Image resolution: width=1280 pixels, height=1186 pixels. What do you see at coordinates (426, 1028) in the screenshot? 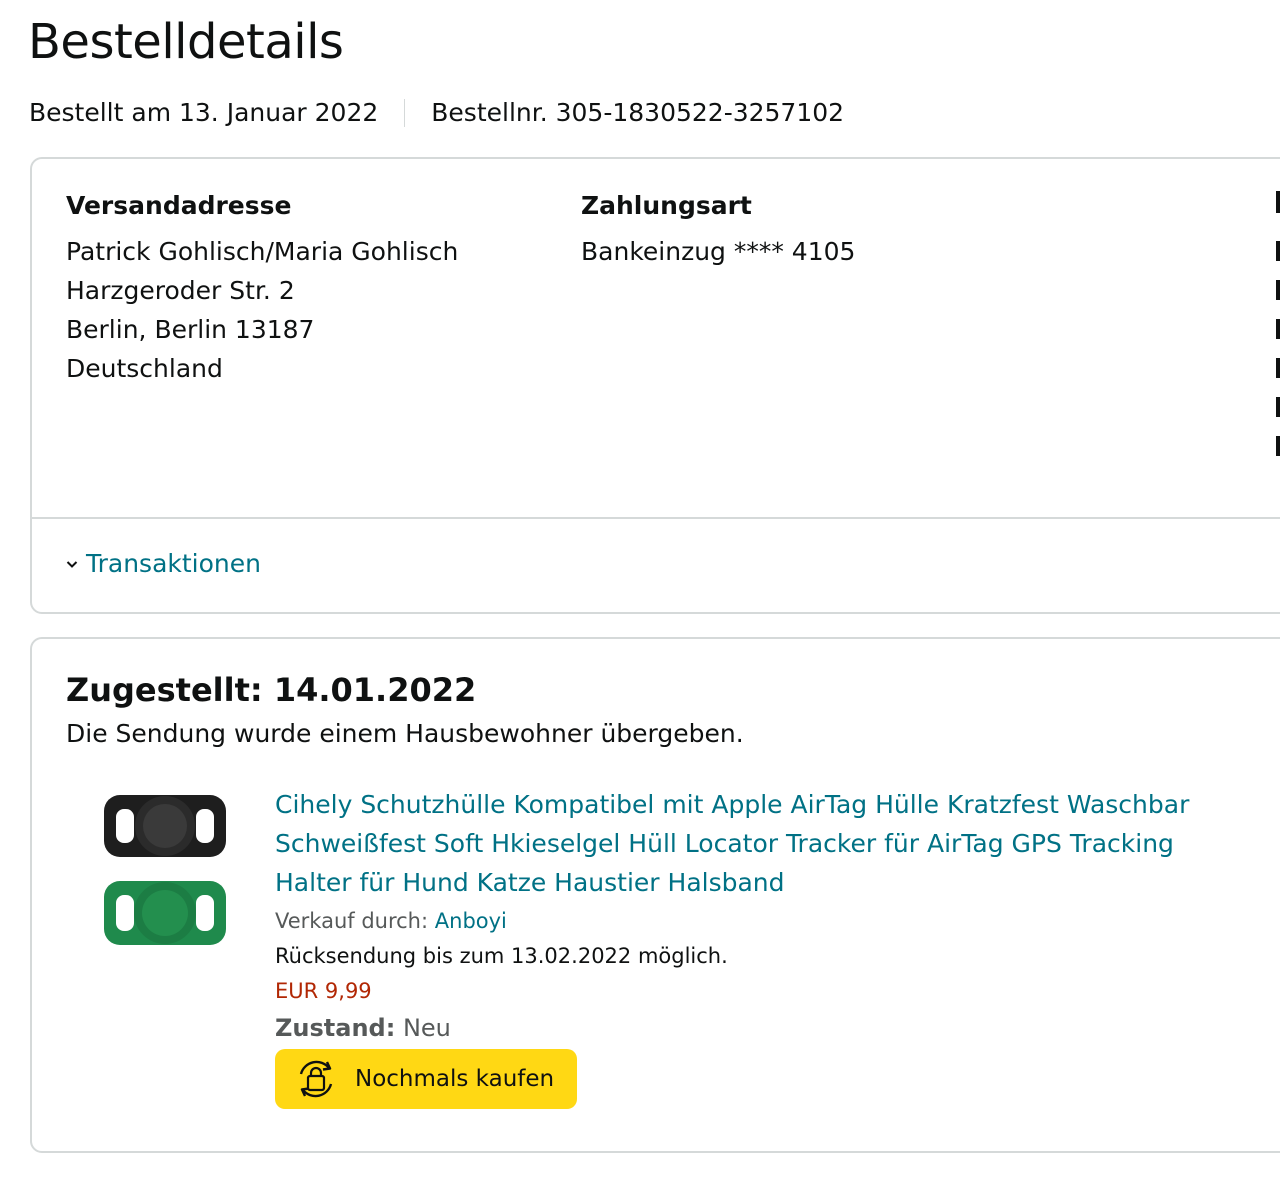
I see `condition-value: Neu` at bounding box center [426, 1028].